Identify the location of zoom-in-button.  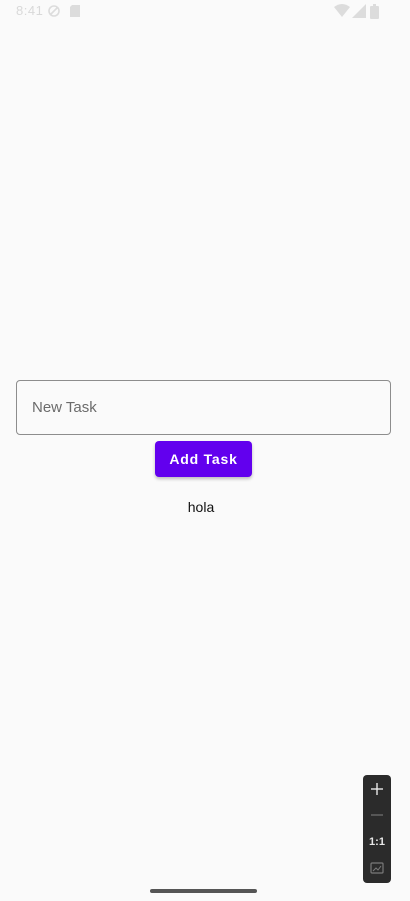
(377, 790).